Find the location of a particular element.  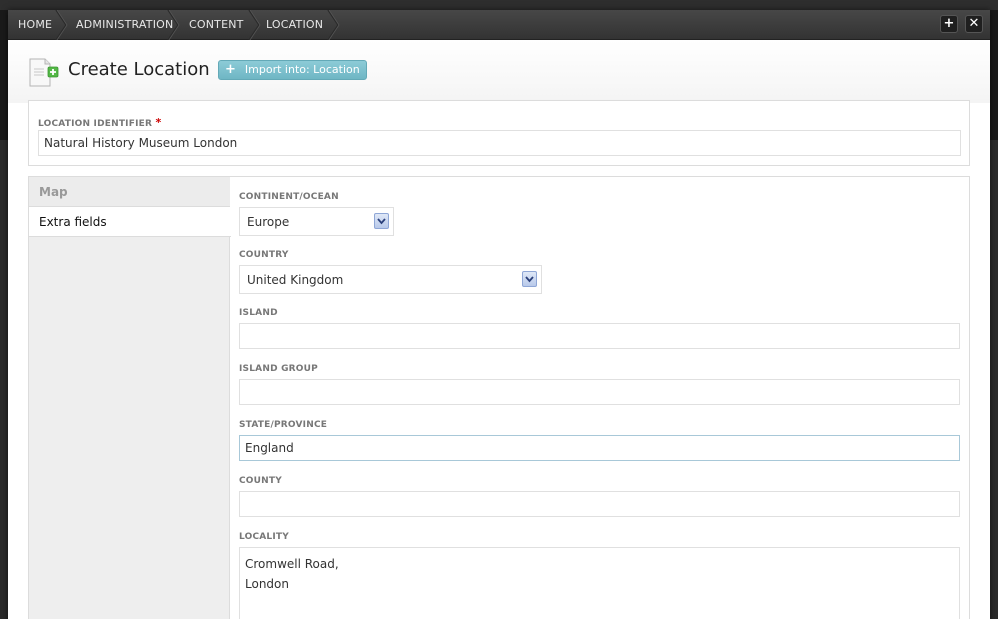

breadcrumb-location: LOCATION is located at coordinates (294, 25).